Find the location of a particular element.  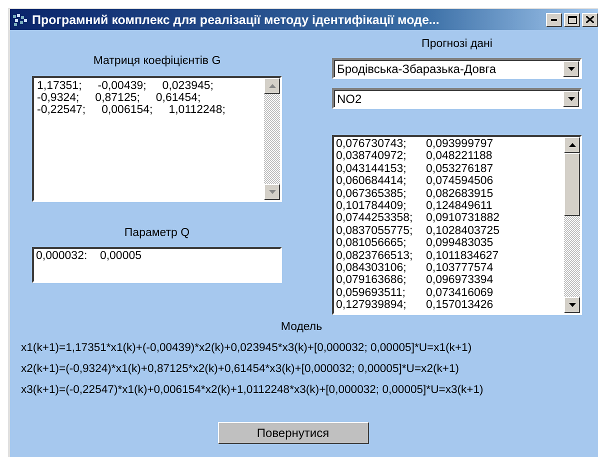

list-value: 0,059693511; is located at coordinates (371, 293).